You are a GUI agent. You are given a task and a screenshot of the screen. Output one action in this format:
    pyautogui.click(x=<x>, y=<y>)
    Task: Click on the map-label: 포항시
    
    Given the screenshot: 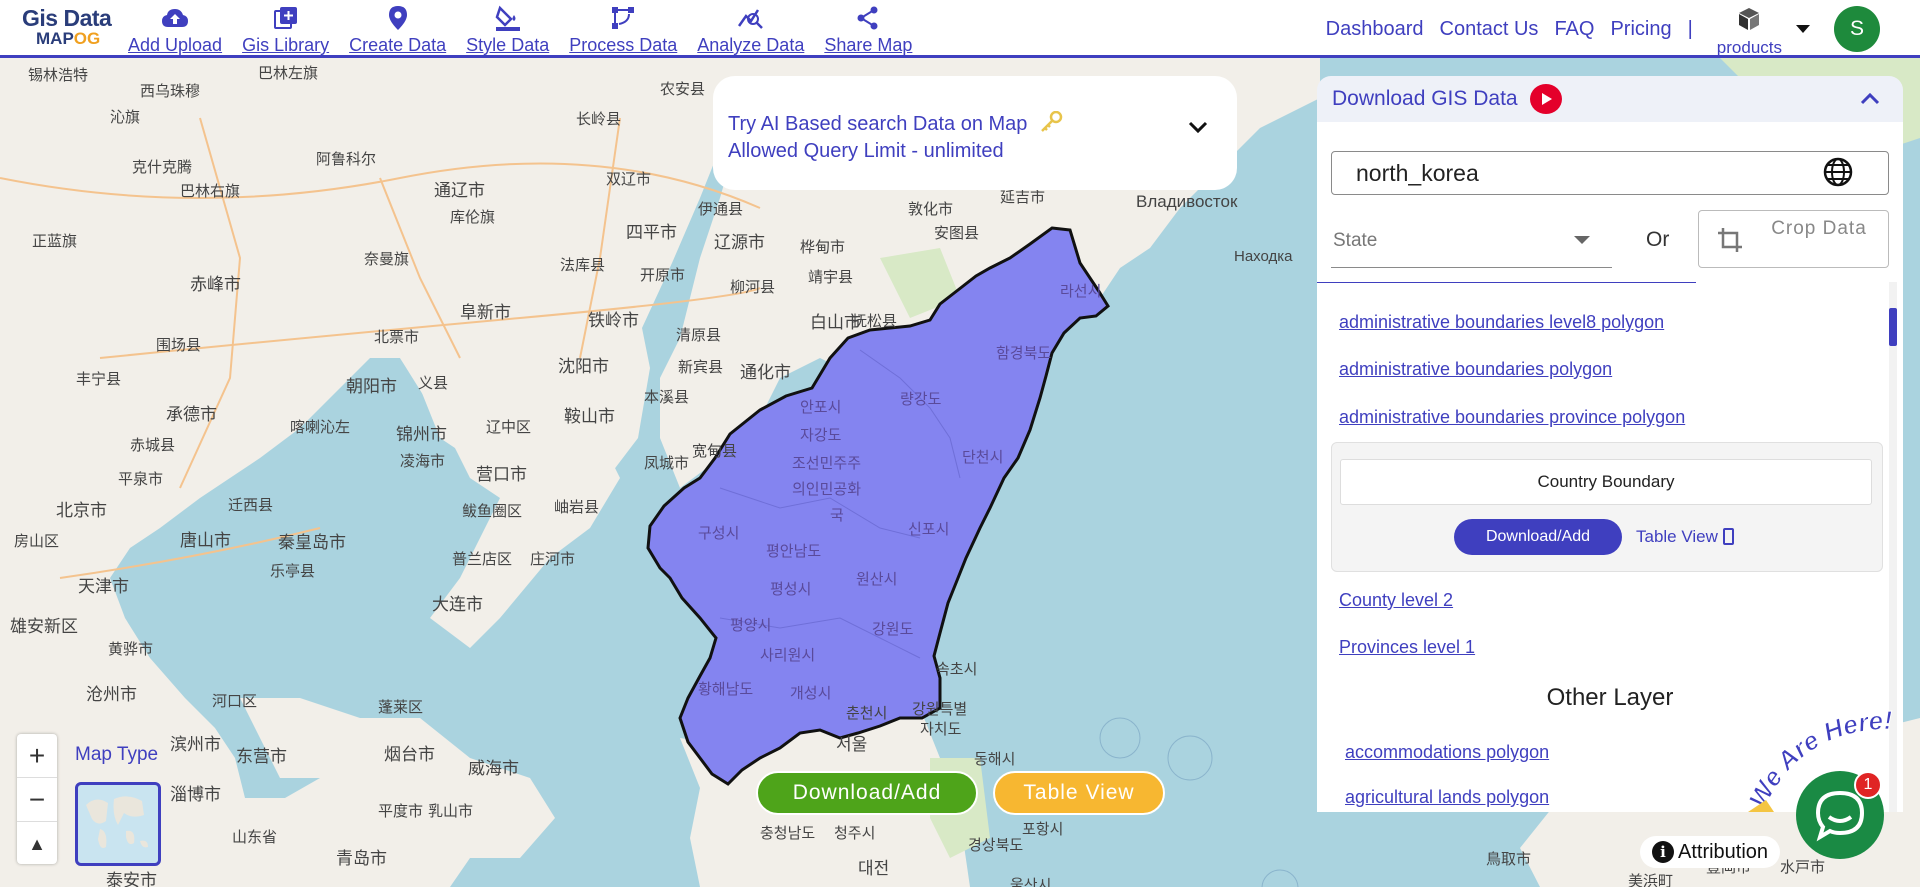 What is the action you would take?
    pyautogui.click(x=1043, y=829)
    